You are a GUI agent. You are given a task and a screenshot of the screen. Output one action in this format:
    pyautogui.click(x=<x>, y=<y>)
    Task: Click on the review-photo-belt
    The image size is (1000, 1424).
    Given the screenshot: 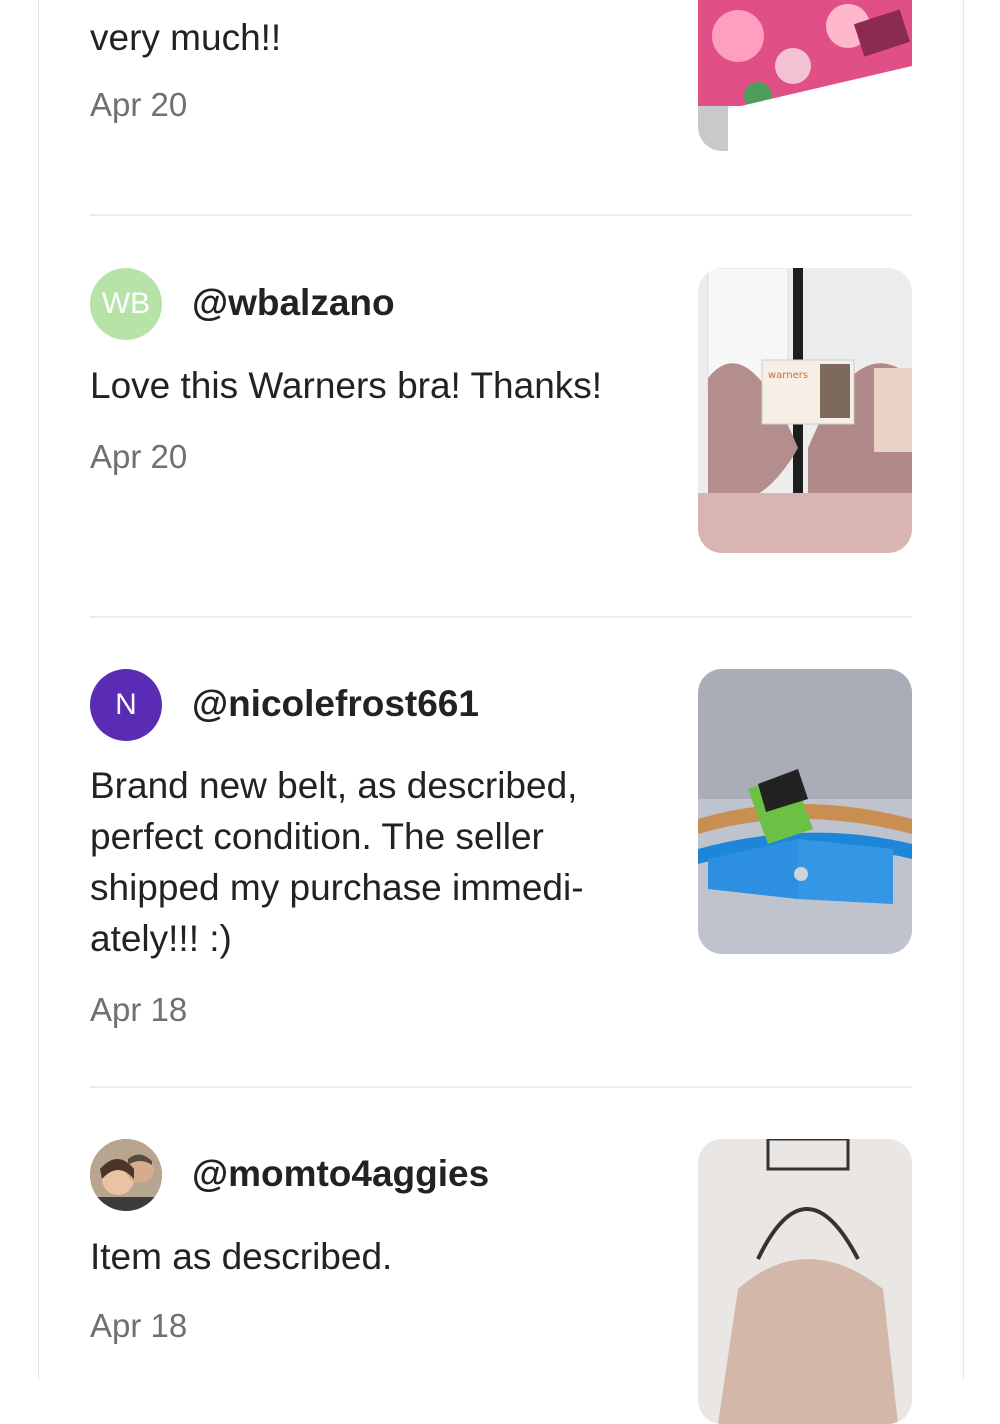 What is the action you would take?
    pyautogui.click(x=805, y=811)
    